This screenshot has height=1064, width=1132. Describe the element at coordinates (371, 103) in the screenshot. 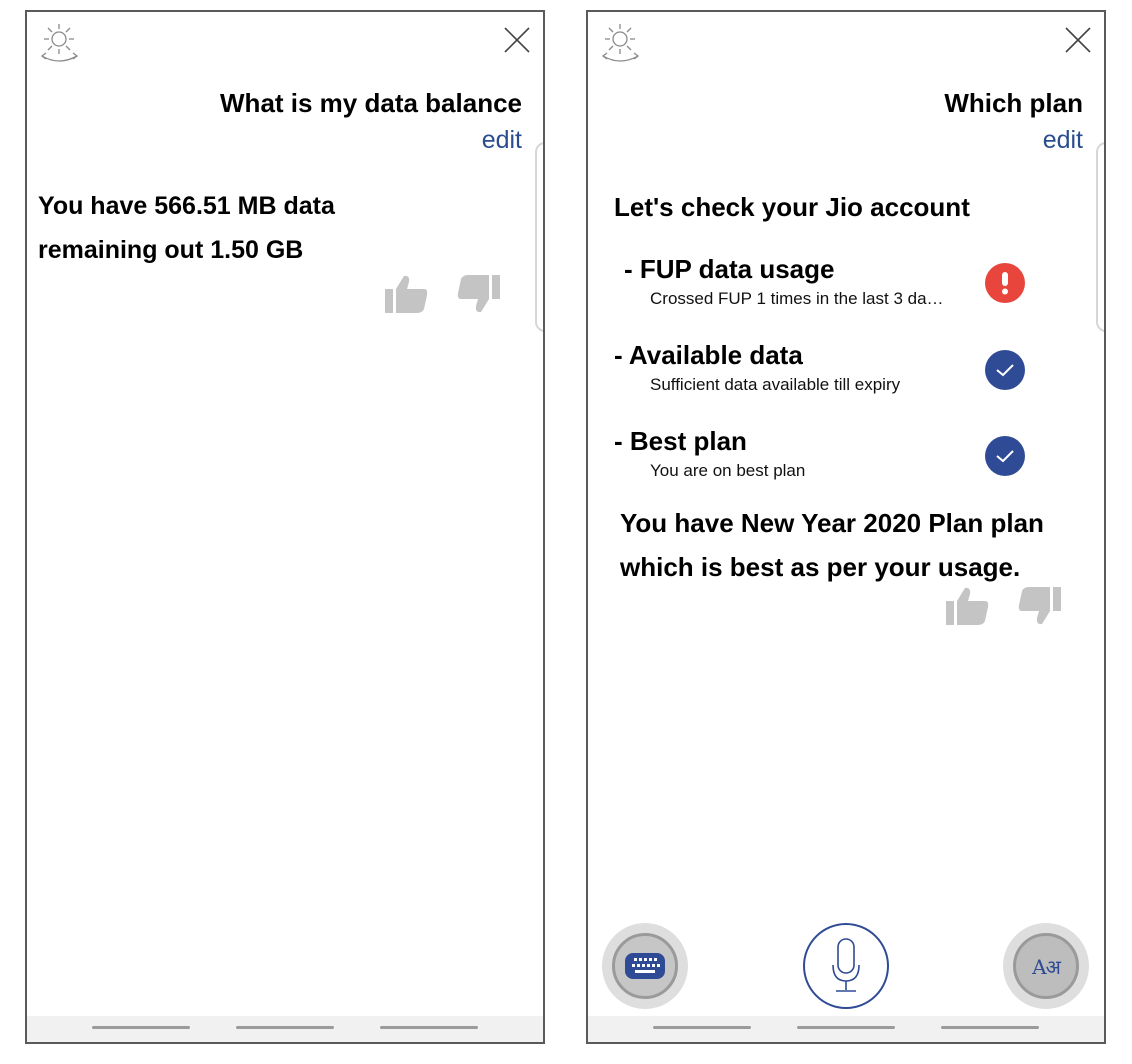

I see `user-query: What is my data balance` at that location.